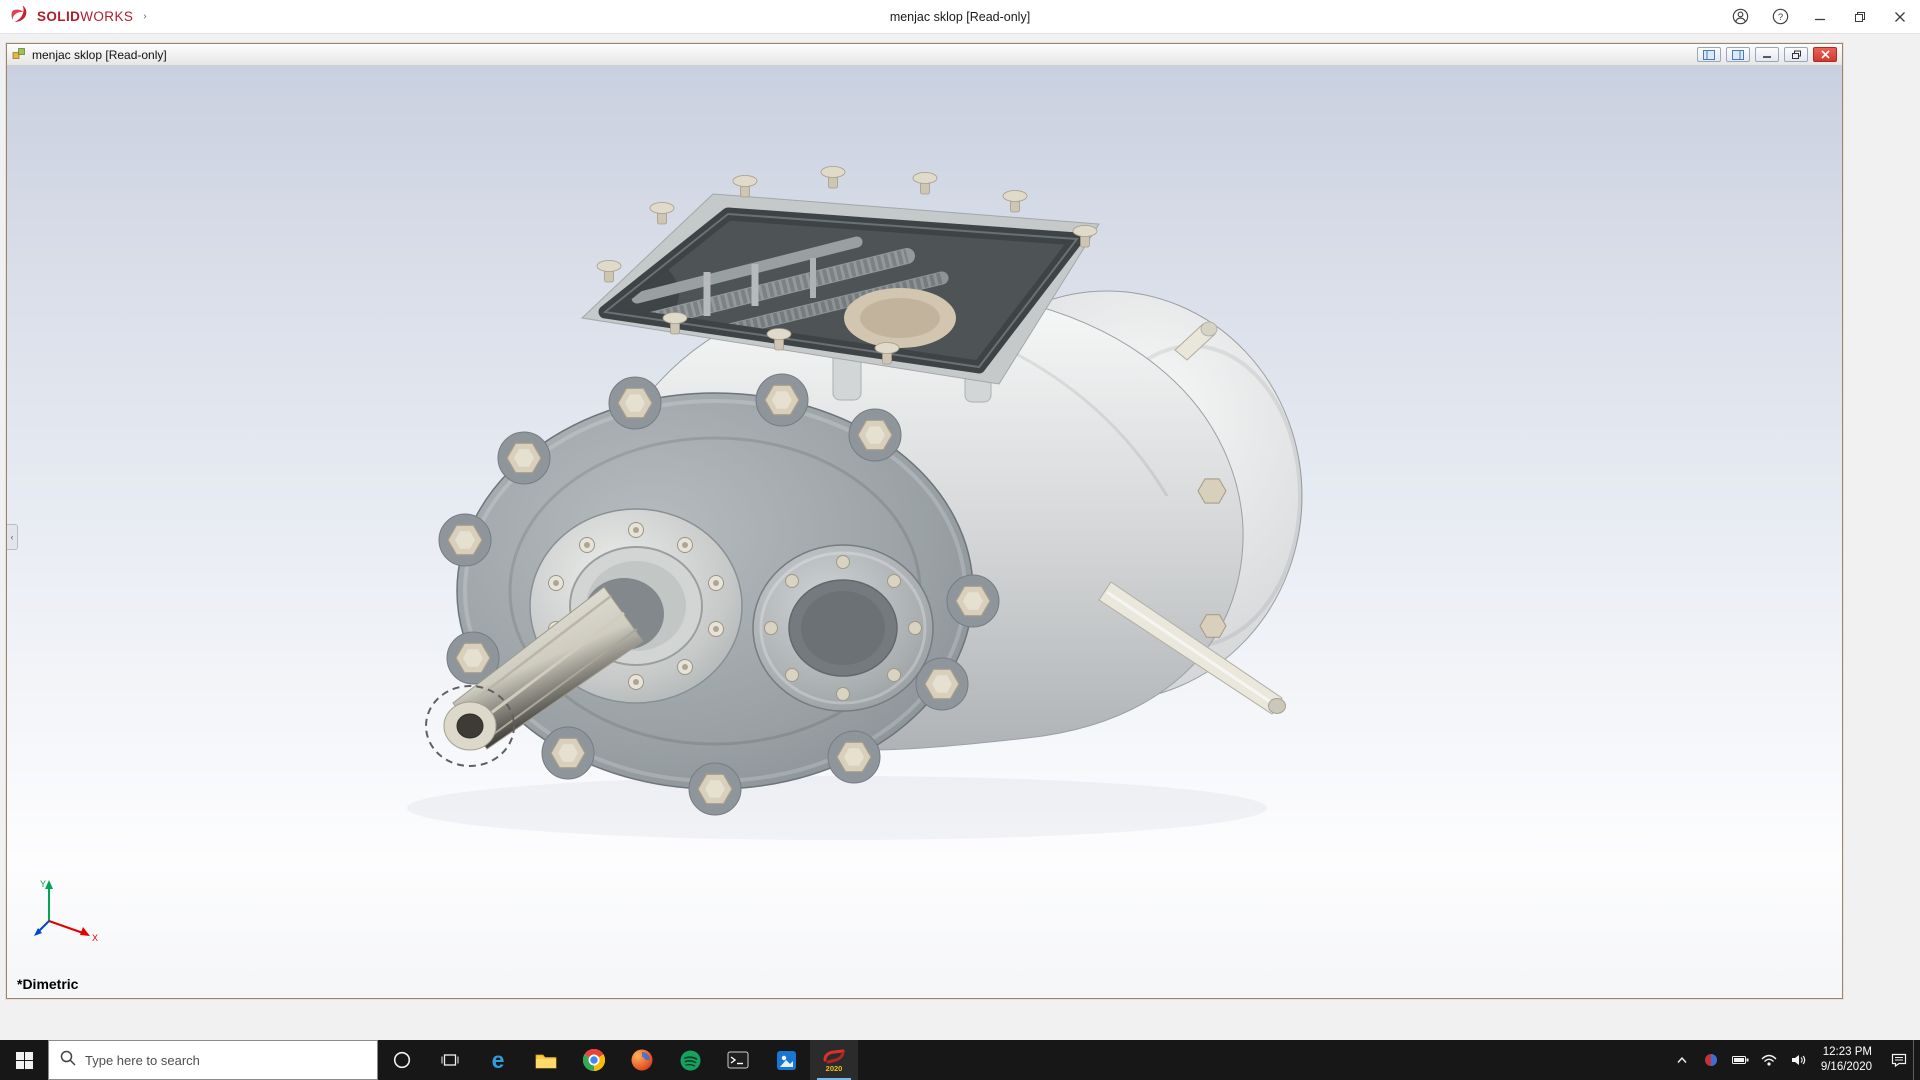 This screenshot has height=1080, width=1920. I want to click on side-cover, so click(843, 628).